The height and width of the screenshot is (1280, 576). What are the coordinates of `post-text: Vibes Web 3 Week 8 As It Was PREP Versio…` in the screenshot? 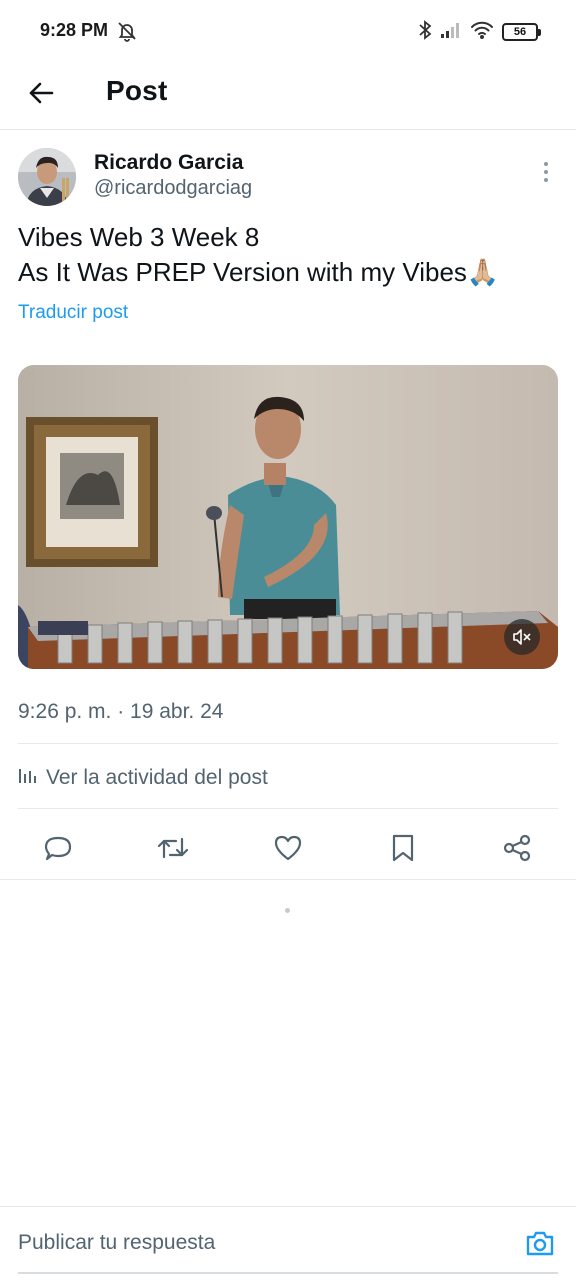 It's located at (288, 255).